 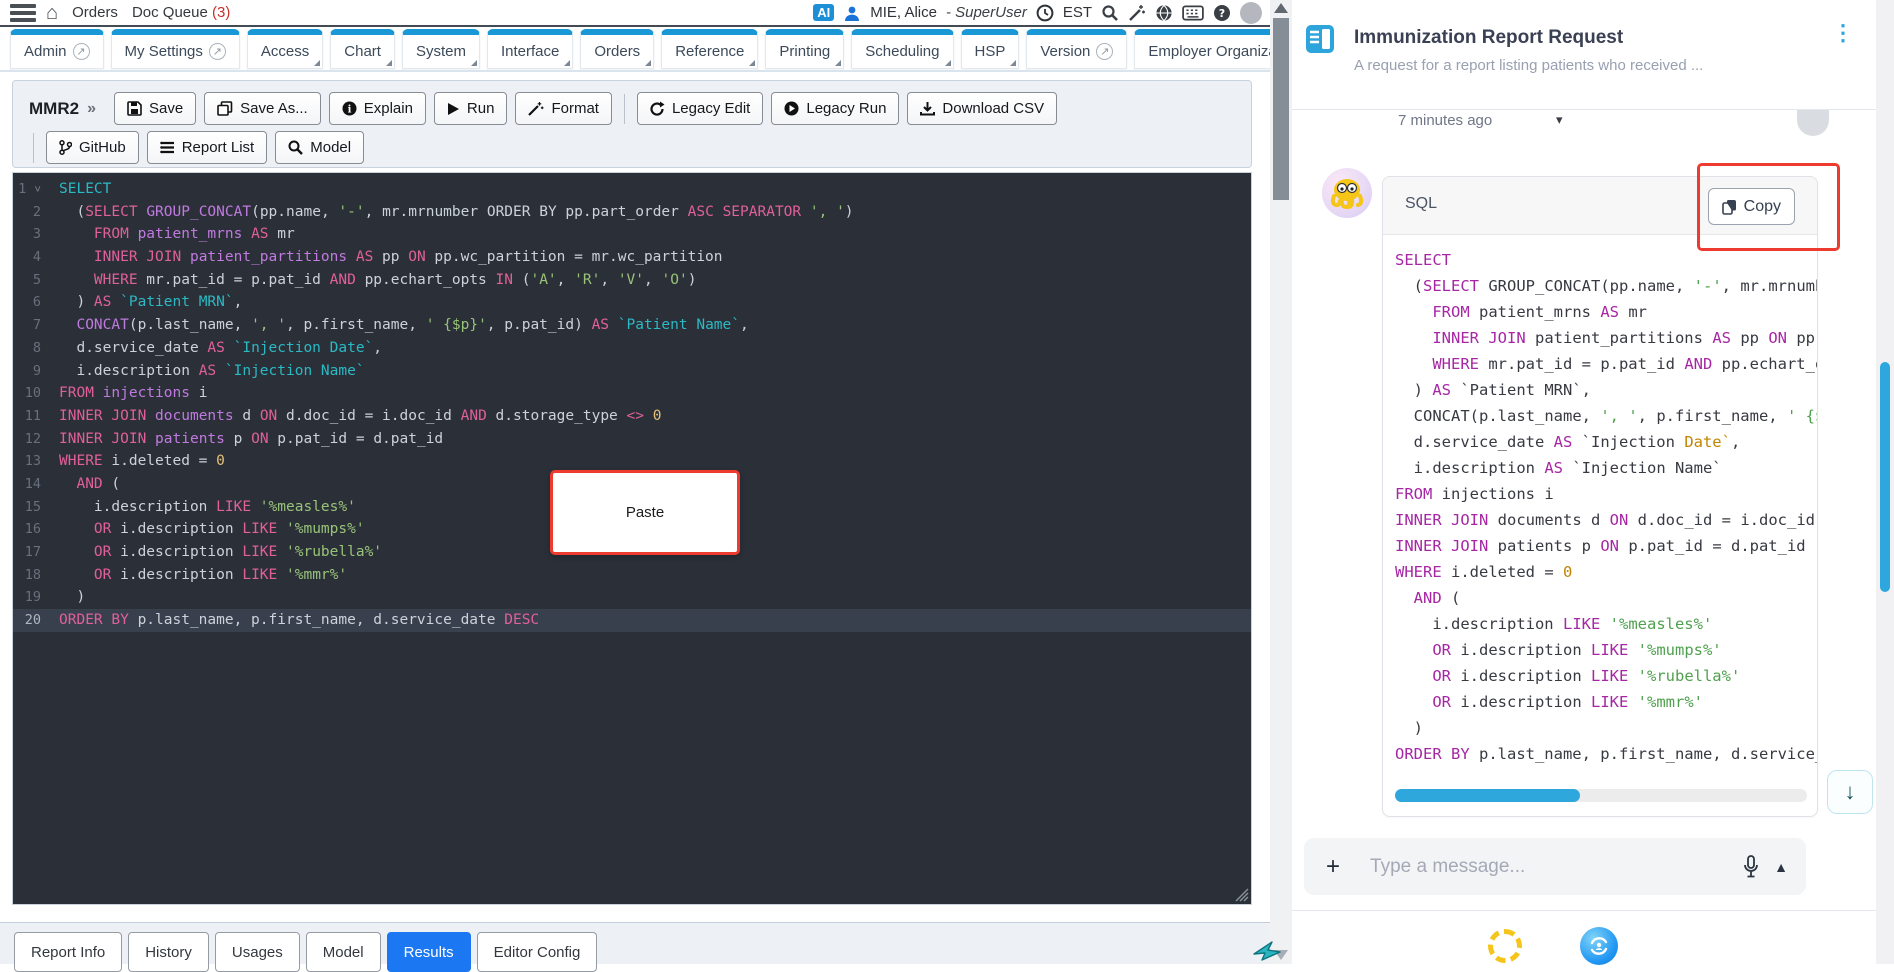 I want to click on editor-line-6: 6 ) AS `Patient MRN`,, so click(x=632, y=302).